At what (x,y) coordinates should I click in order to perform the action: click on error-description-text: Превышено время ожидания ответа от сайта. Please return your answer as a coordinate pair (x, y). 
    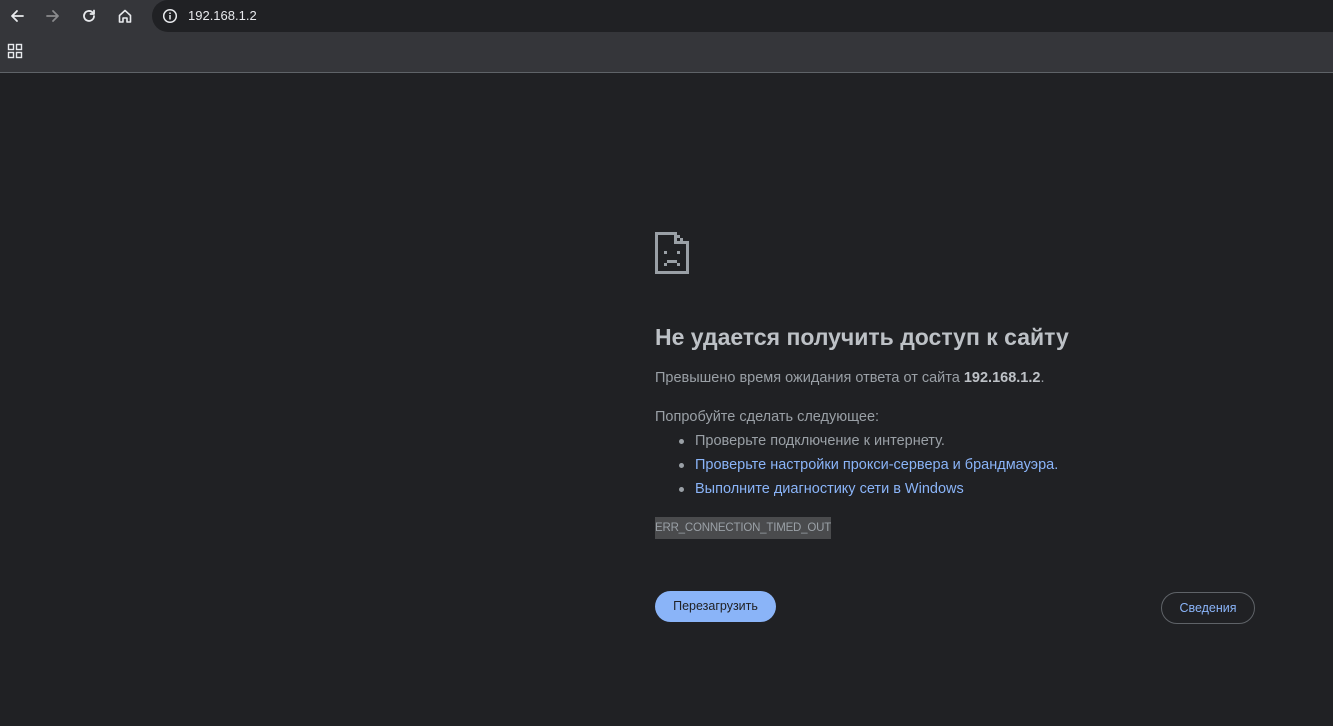
    Looking at the image, I should click on (809, 378).